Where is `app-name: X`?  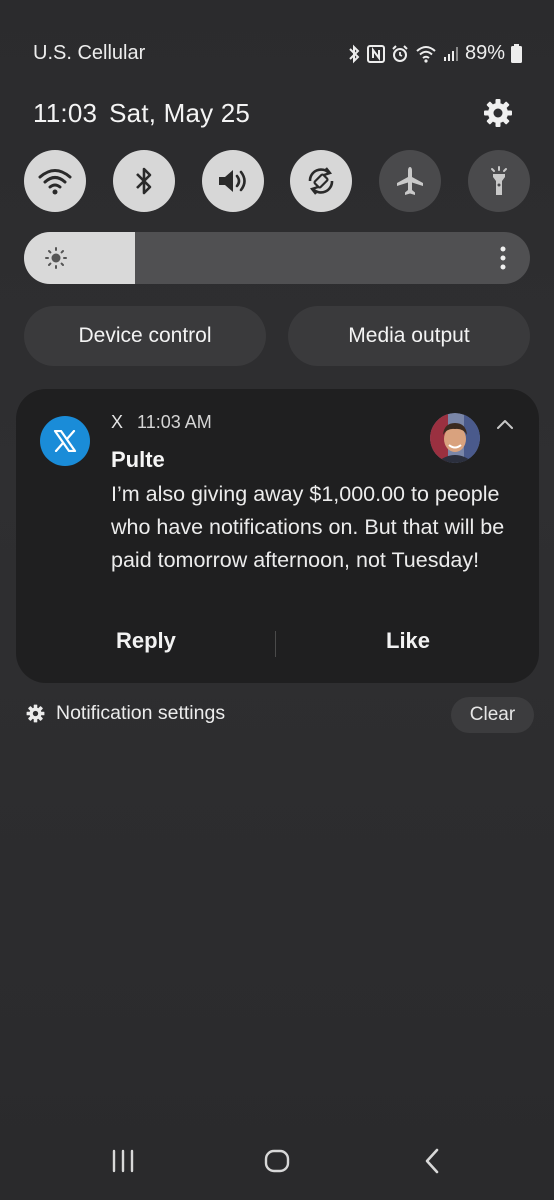 app-name: X is located at coordinates (117, 422).